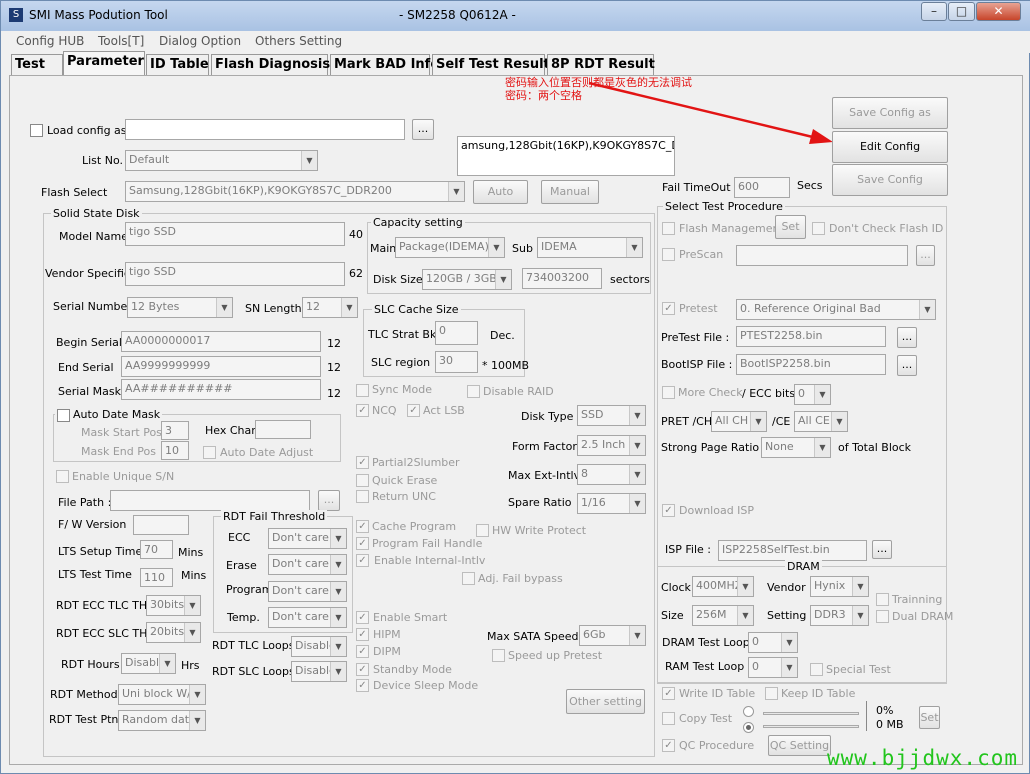 Image resolution: width=1030 pixels, height=774 pixels. What do you see at coordinates (37, 64) in the screenshot?
I see `tab-test: Test` at bounding box center [37, 64].